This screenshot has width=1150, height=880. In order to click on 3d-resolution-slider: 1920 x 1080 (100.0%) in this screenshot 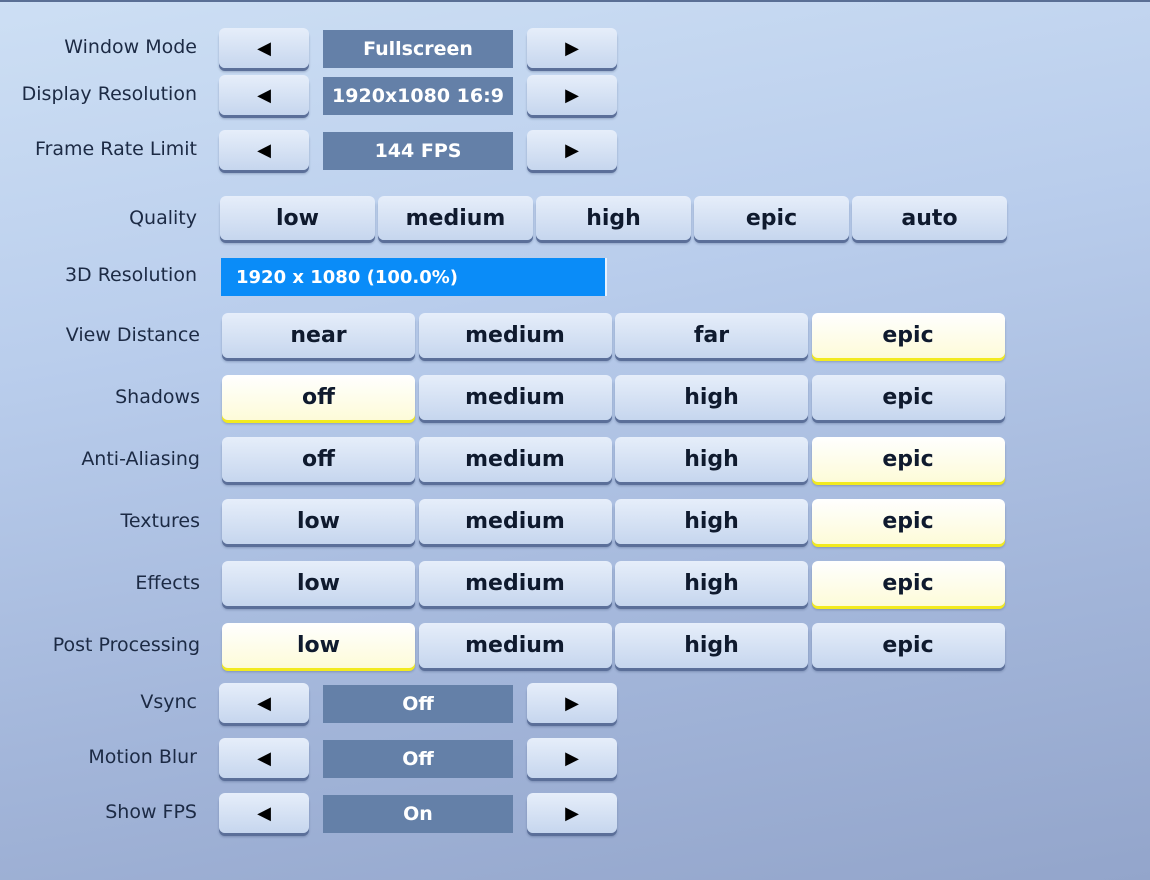, I will do `click(414, 277)`.